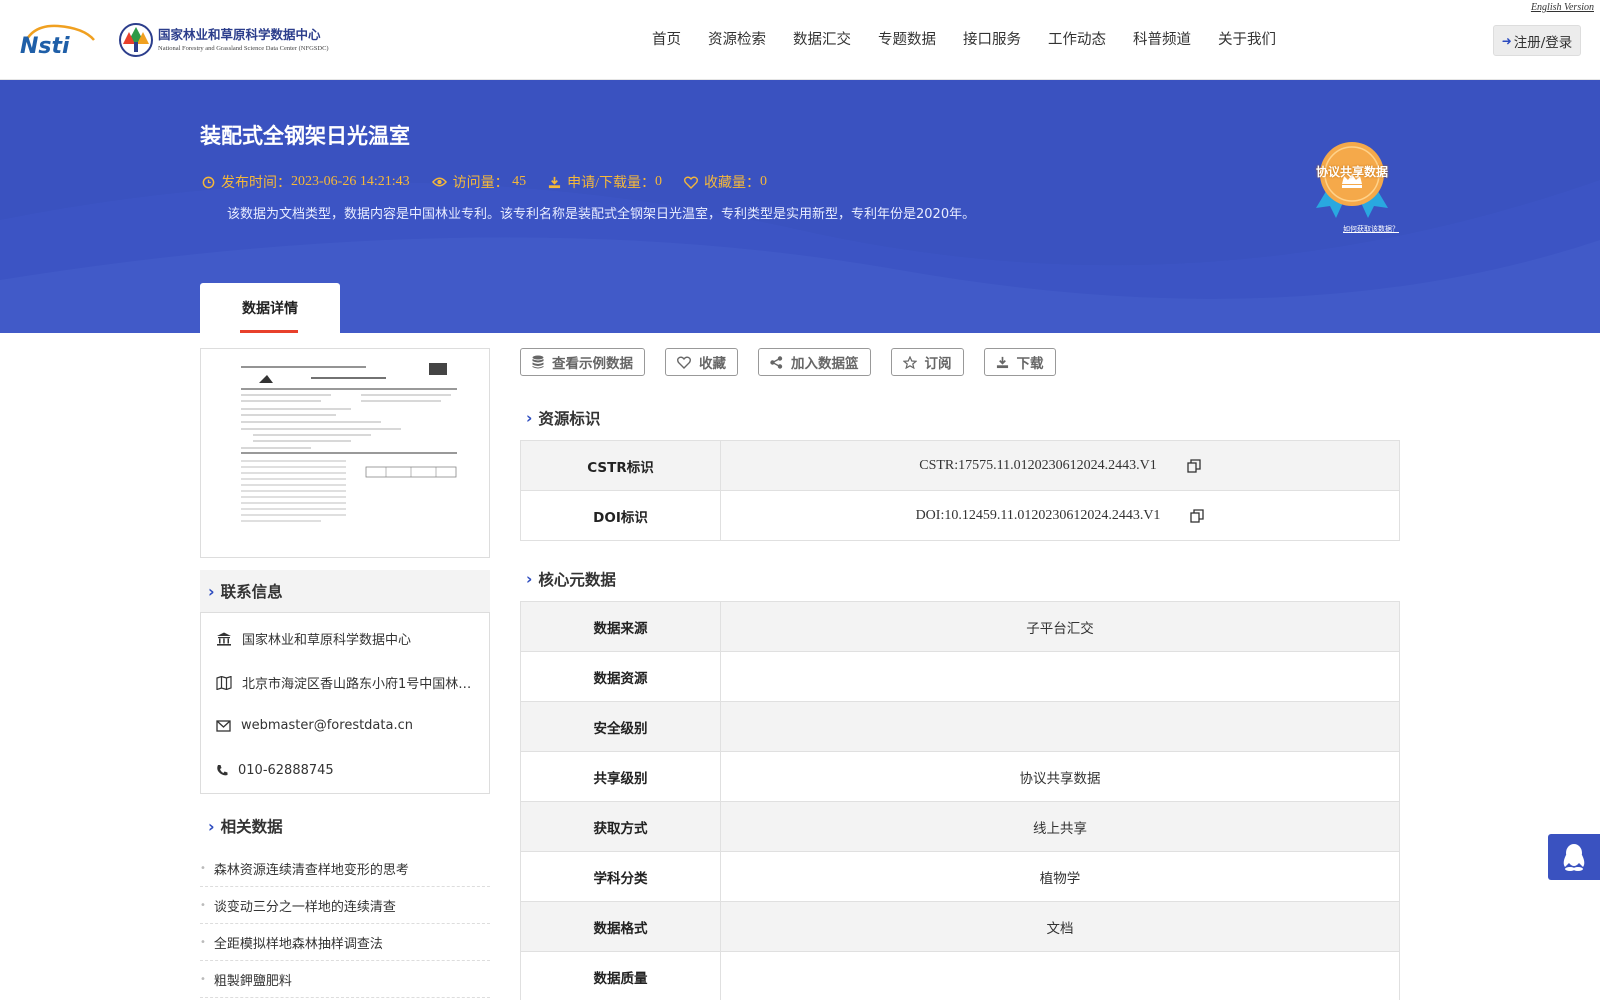 Image resolution: width=1600 pixels, height=1000 pixels. What do you see at coordinates (1543, 42) in the screenshot?
I see `login-label: 注册/登录` at bounding box center [1543, 42].